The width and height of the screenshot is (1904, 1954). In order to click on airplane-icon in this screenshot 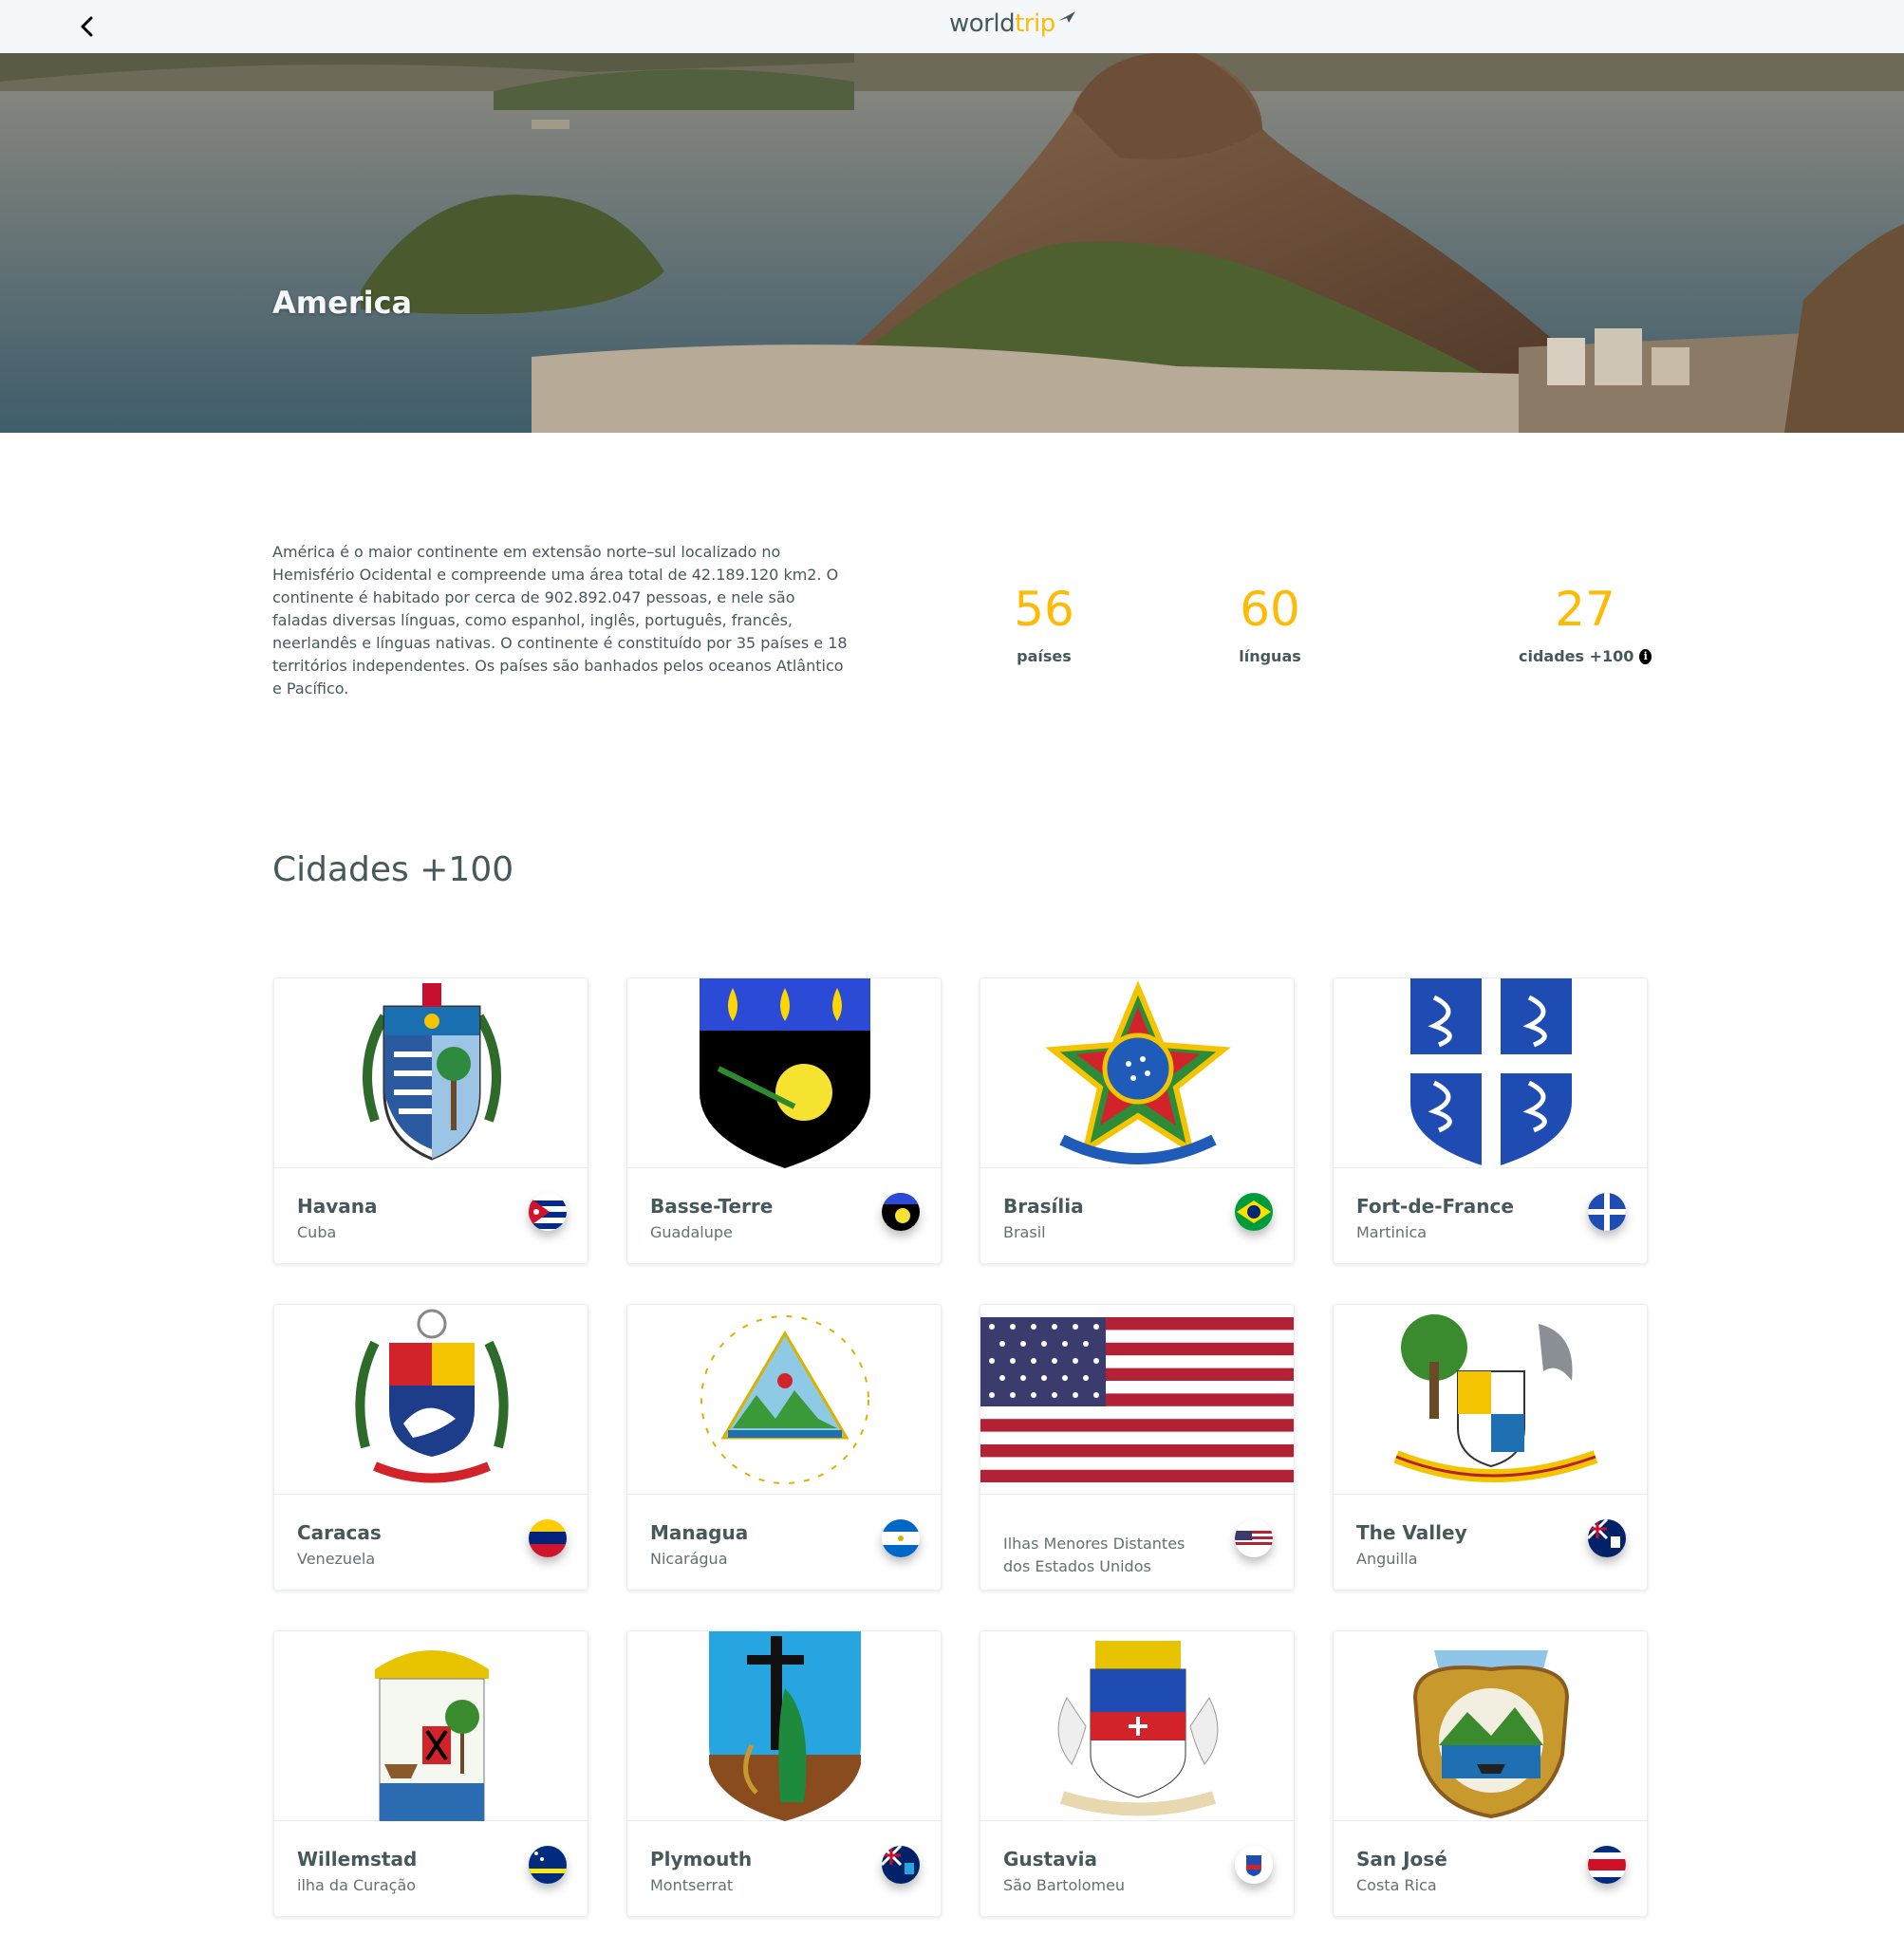, I will do `click(1066, 17)`.